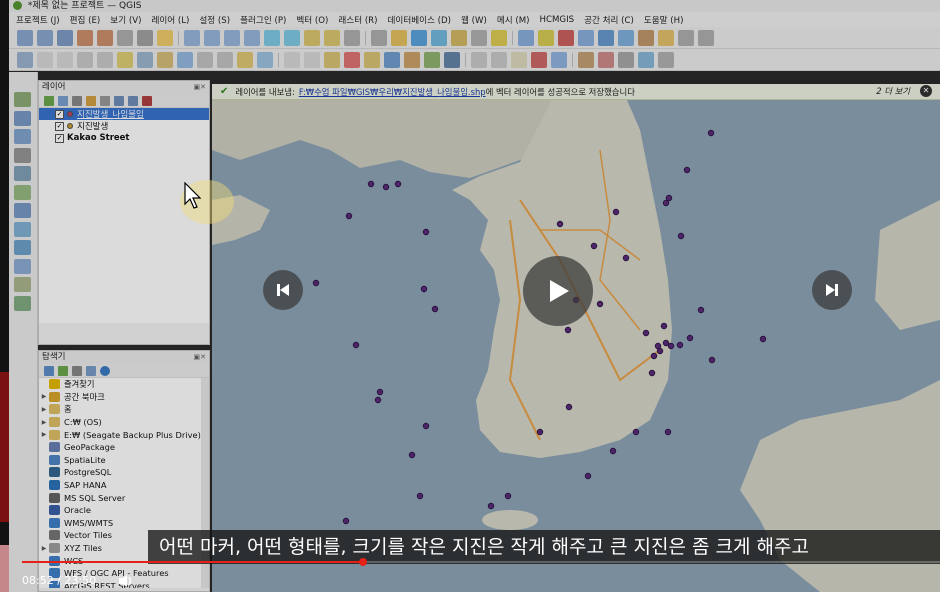  What do you see at coordinates (357, 20) in the screenshot?
I see `menu-item: 래스터 (R)` at bounding box center [357, 20].